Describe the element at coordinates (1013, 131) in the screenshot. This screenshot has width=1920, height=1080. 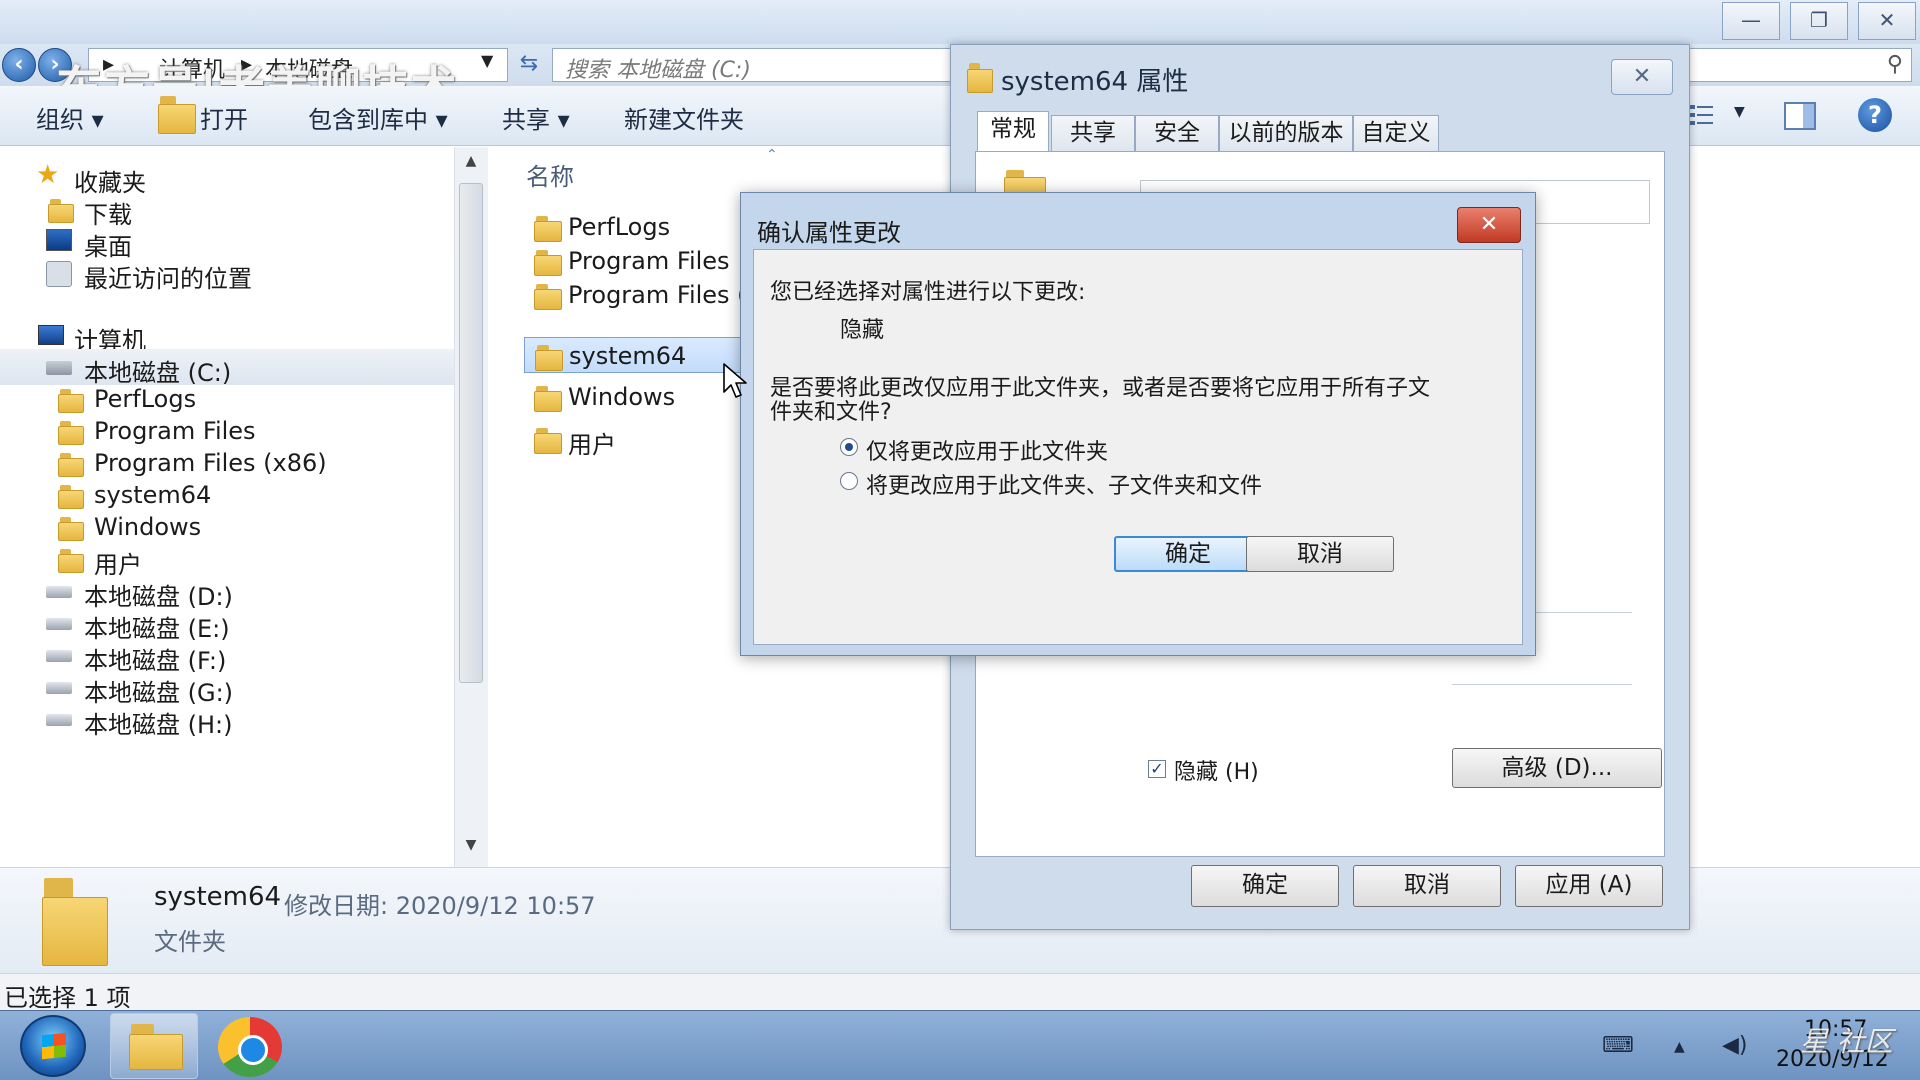
I see `tab-general: 常规` at that location.